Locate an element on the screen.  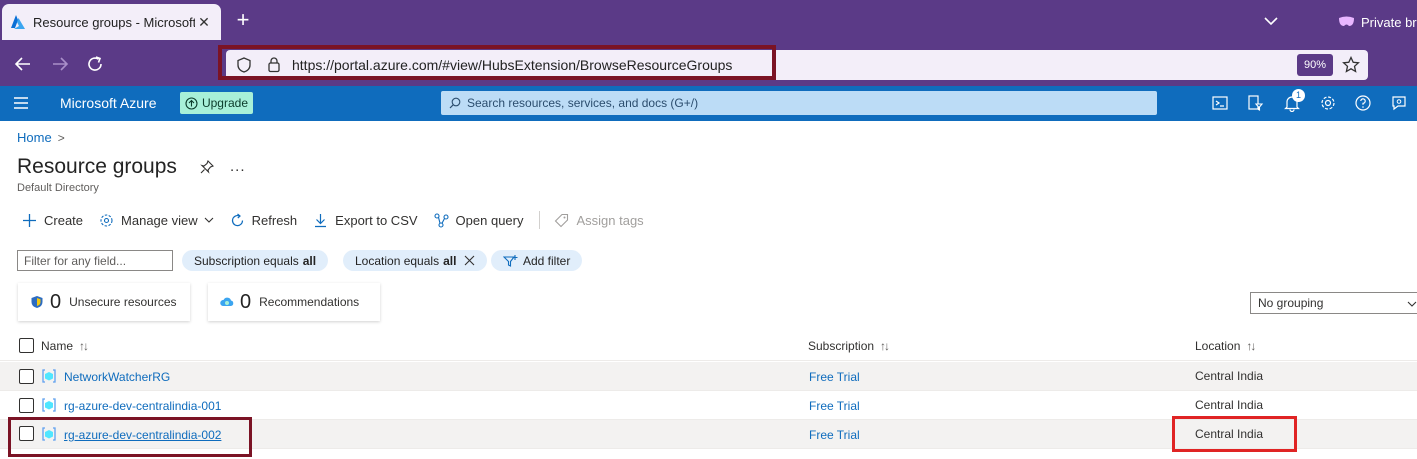
forward-arrow-icon is located at coordinates (60, 64).